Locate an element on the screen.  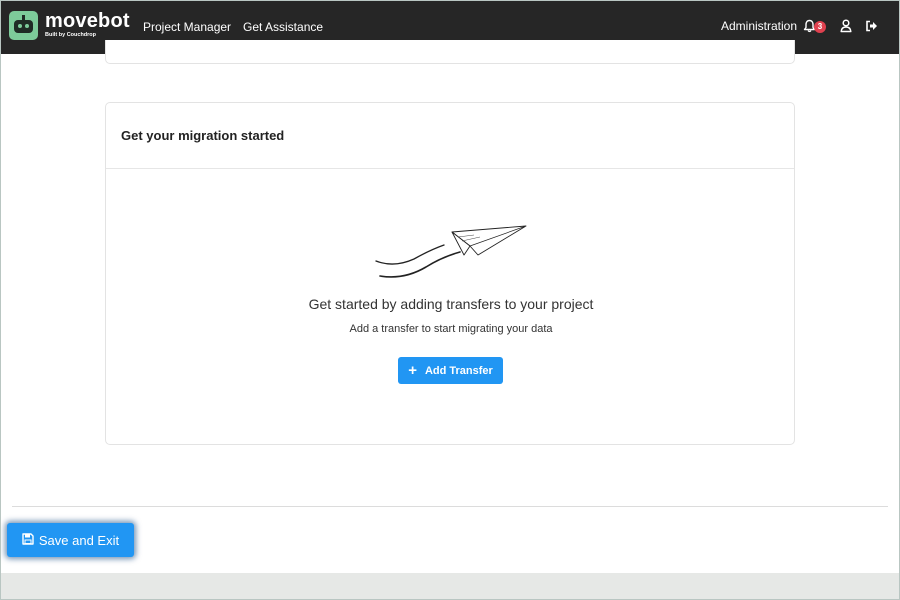
nav-project-manager: Project Manager is located at coordinates (187, 27).